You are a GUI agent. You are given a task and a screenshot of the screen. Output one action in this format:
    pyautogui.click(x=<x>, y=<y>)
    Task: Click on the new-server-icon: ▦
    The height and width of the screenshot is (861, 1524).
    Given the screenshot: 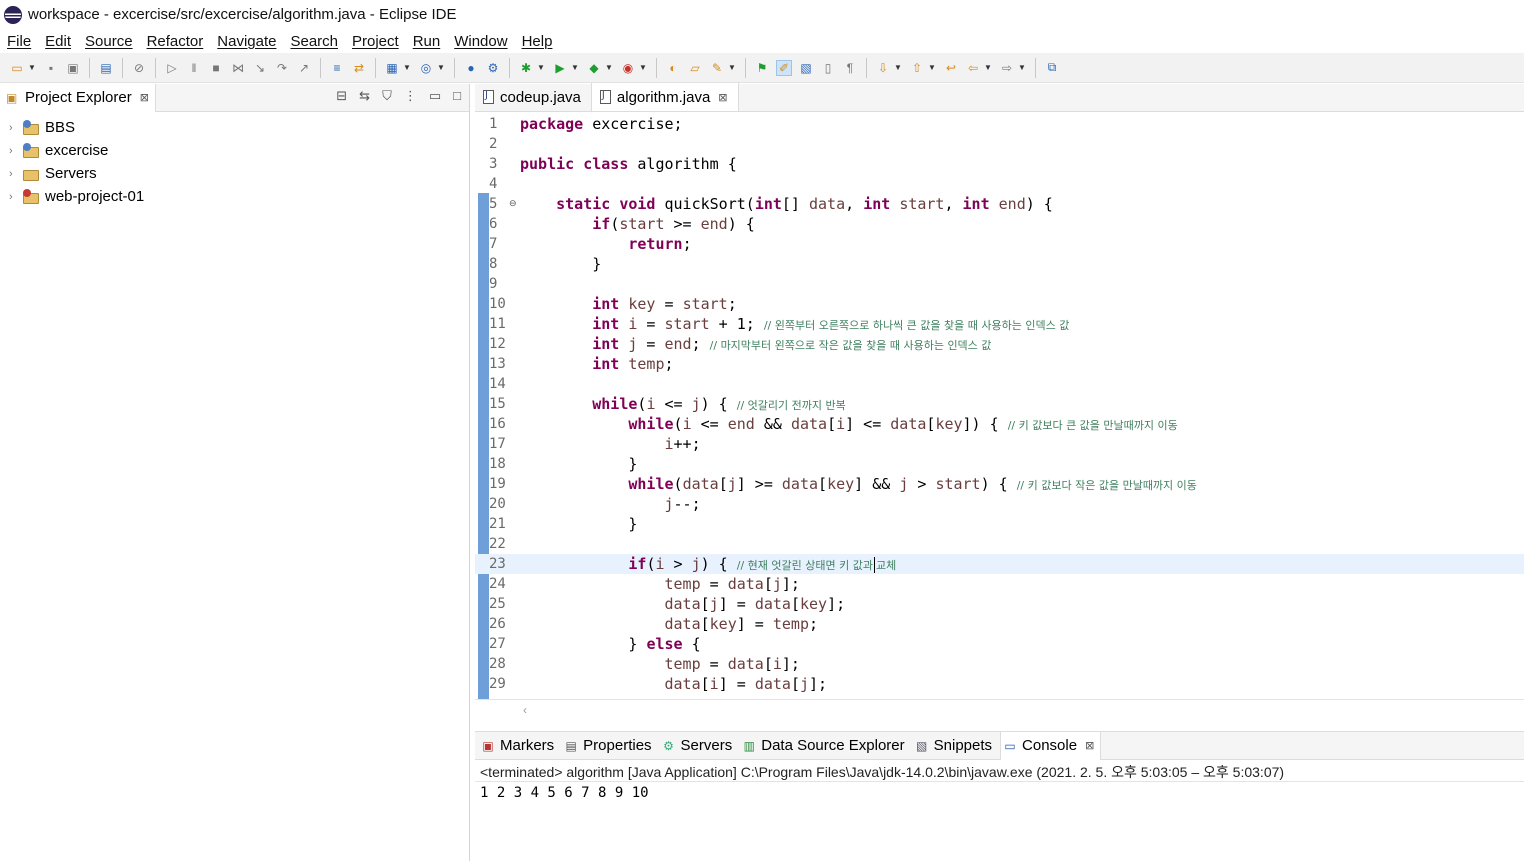 What is the action you would take?
    pyautogui.click(x=392, y=68)
    